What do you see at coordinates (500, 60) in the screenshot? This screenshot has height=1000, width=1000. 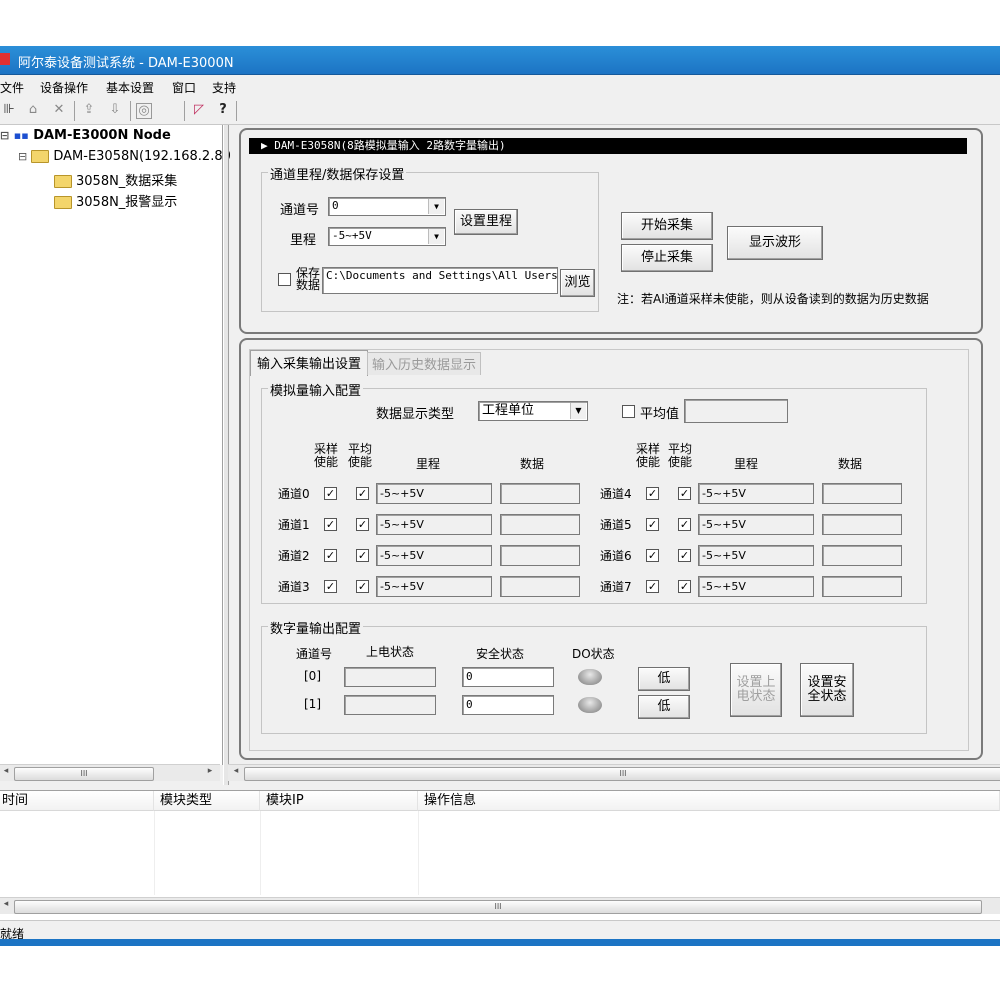 I see `title-bar: 阿尔泰设备测试系统 - DAM-E3000N` at bounding box center [500, 60].